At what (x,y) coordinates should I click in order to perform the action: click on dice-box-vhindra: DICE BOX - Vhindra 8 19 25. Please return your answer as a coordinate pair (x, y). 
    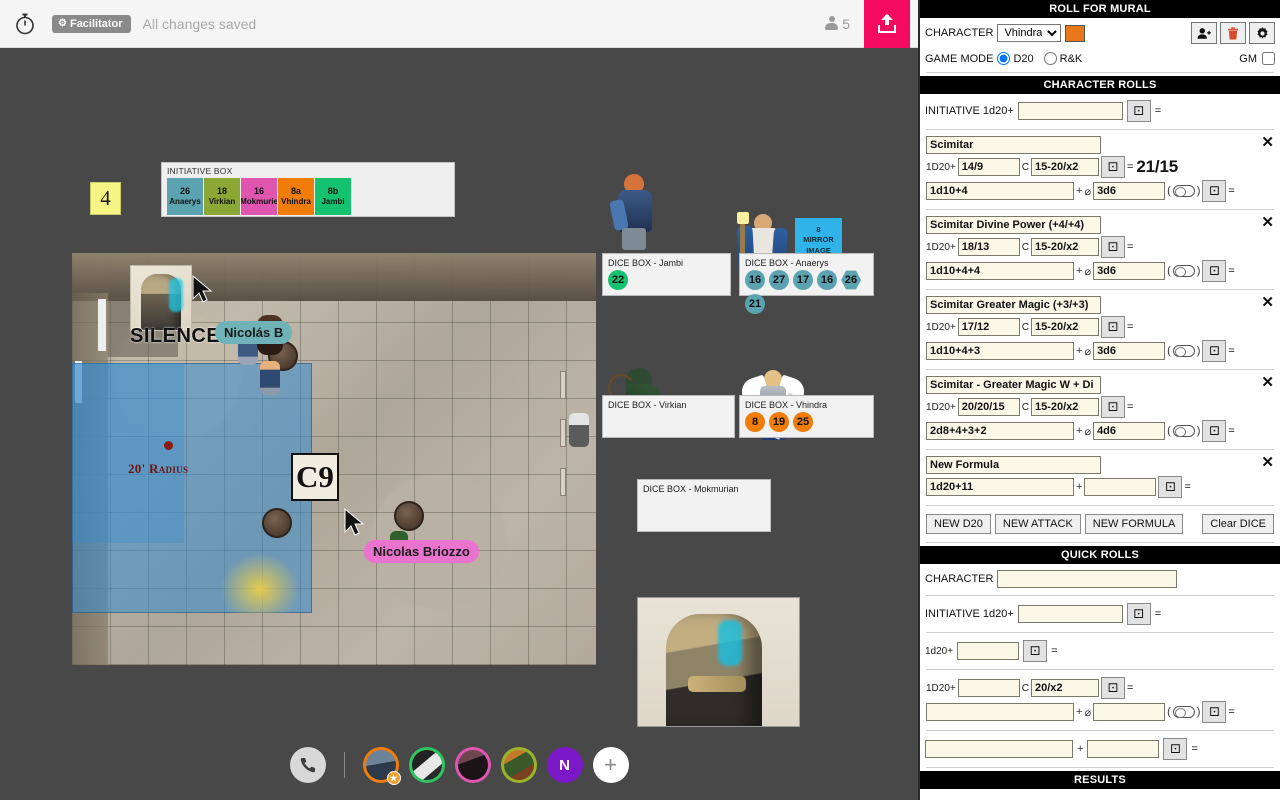
    Looking at the image, I should click on (806, 416).